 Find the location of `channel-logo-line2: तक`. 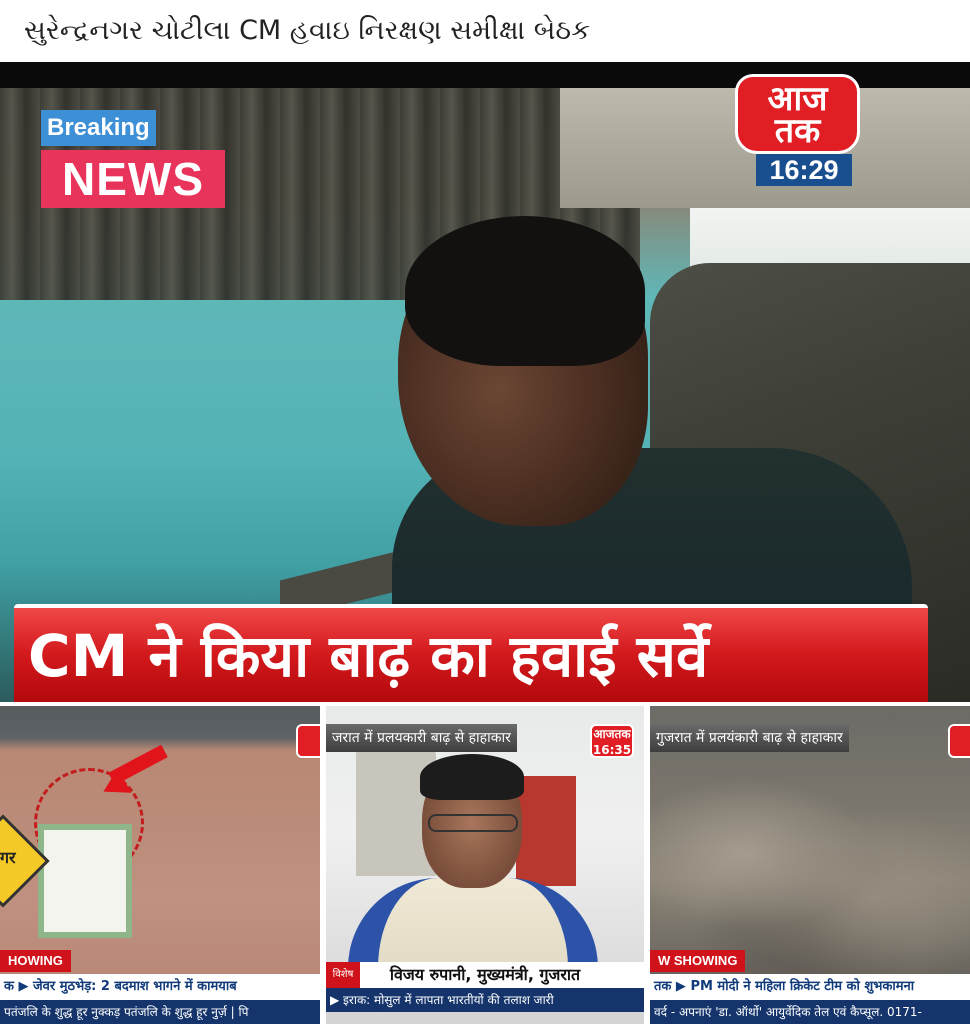

channel-logo-line2: तक is located at coordinates (797, 131).